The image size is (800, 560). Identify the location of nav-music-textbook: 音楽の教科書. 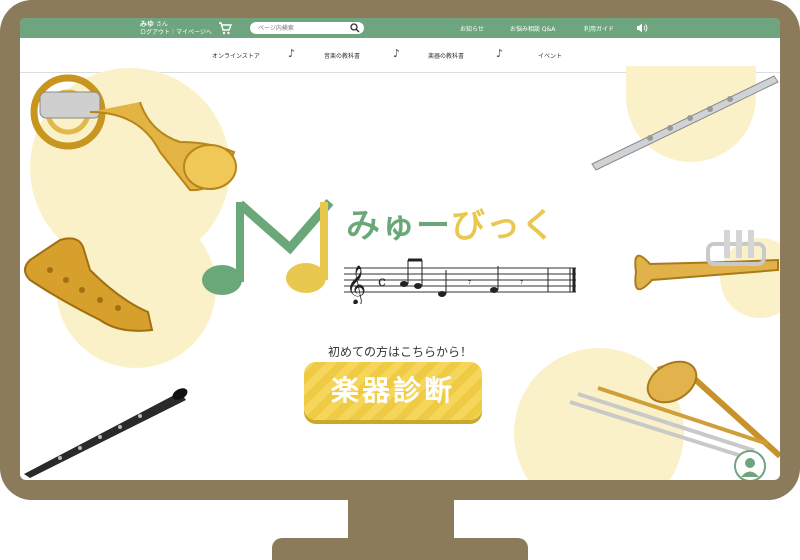
(342, 55).